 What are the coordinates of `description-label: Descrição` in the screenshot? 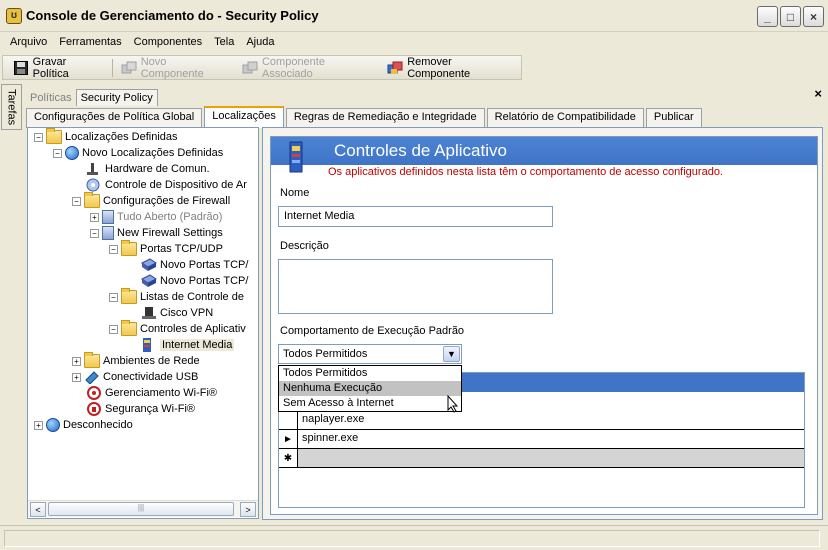 It's located at (304, 246).